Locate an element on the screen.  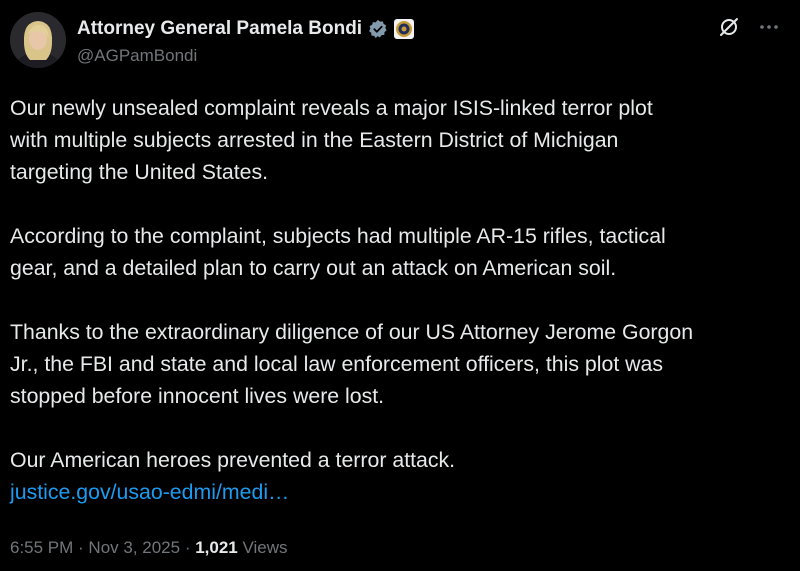
display-name-row: Attorney General Pamela Bondi is located at coordinates (246, 29).